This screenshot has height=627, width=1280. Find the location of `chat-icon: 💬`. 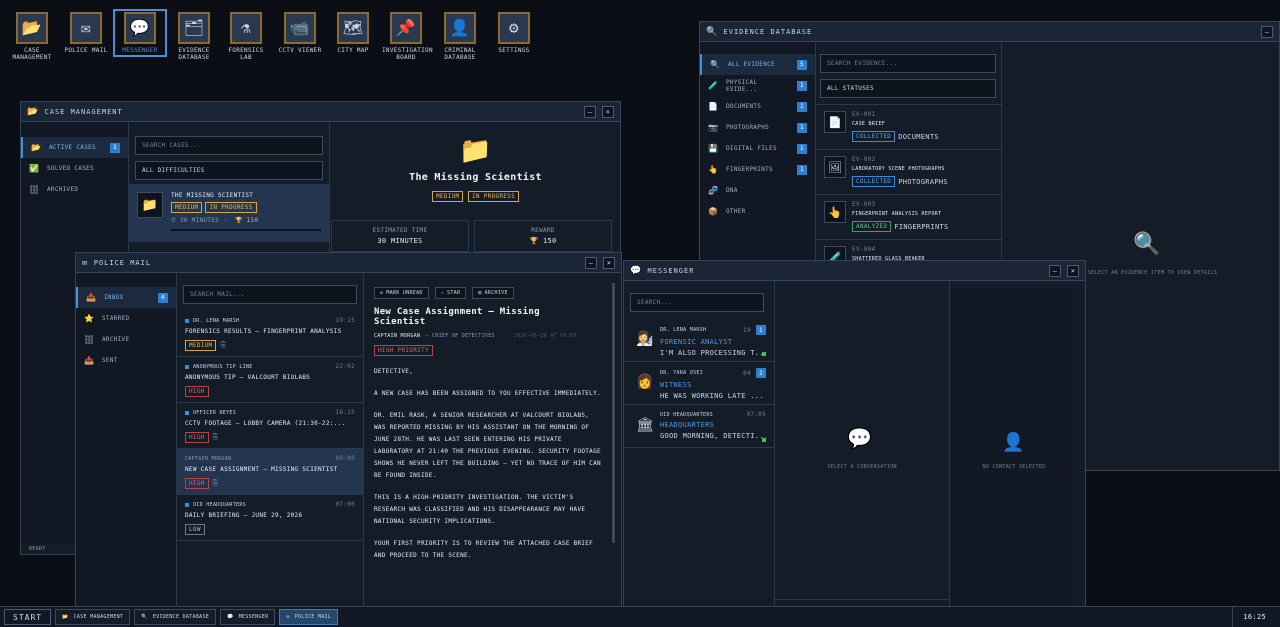

chat-icon: 💬 is located at coordinates (636, 270).